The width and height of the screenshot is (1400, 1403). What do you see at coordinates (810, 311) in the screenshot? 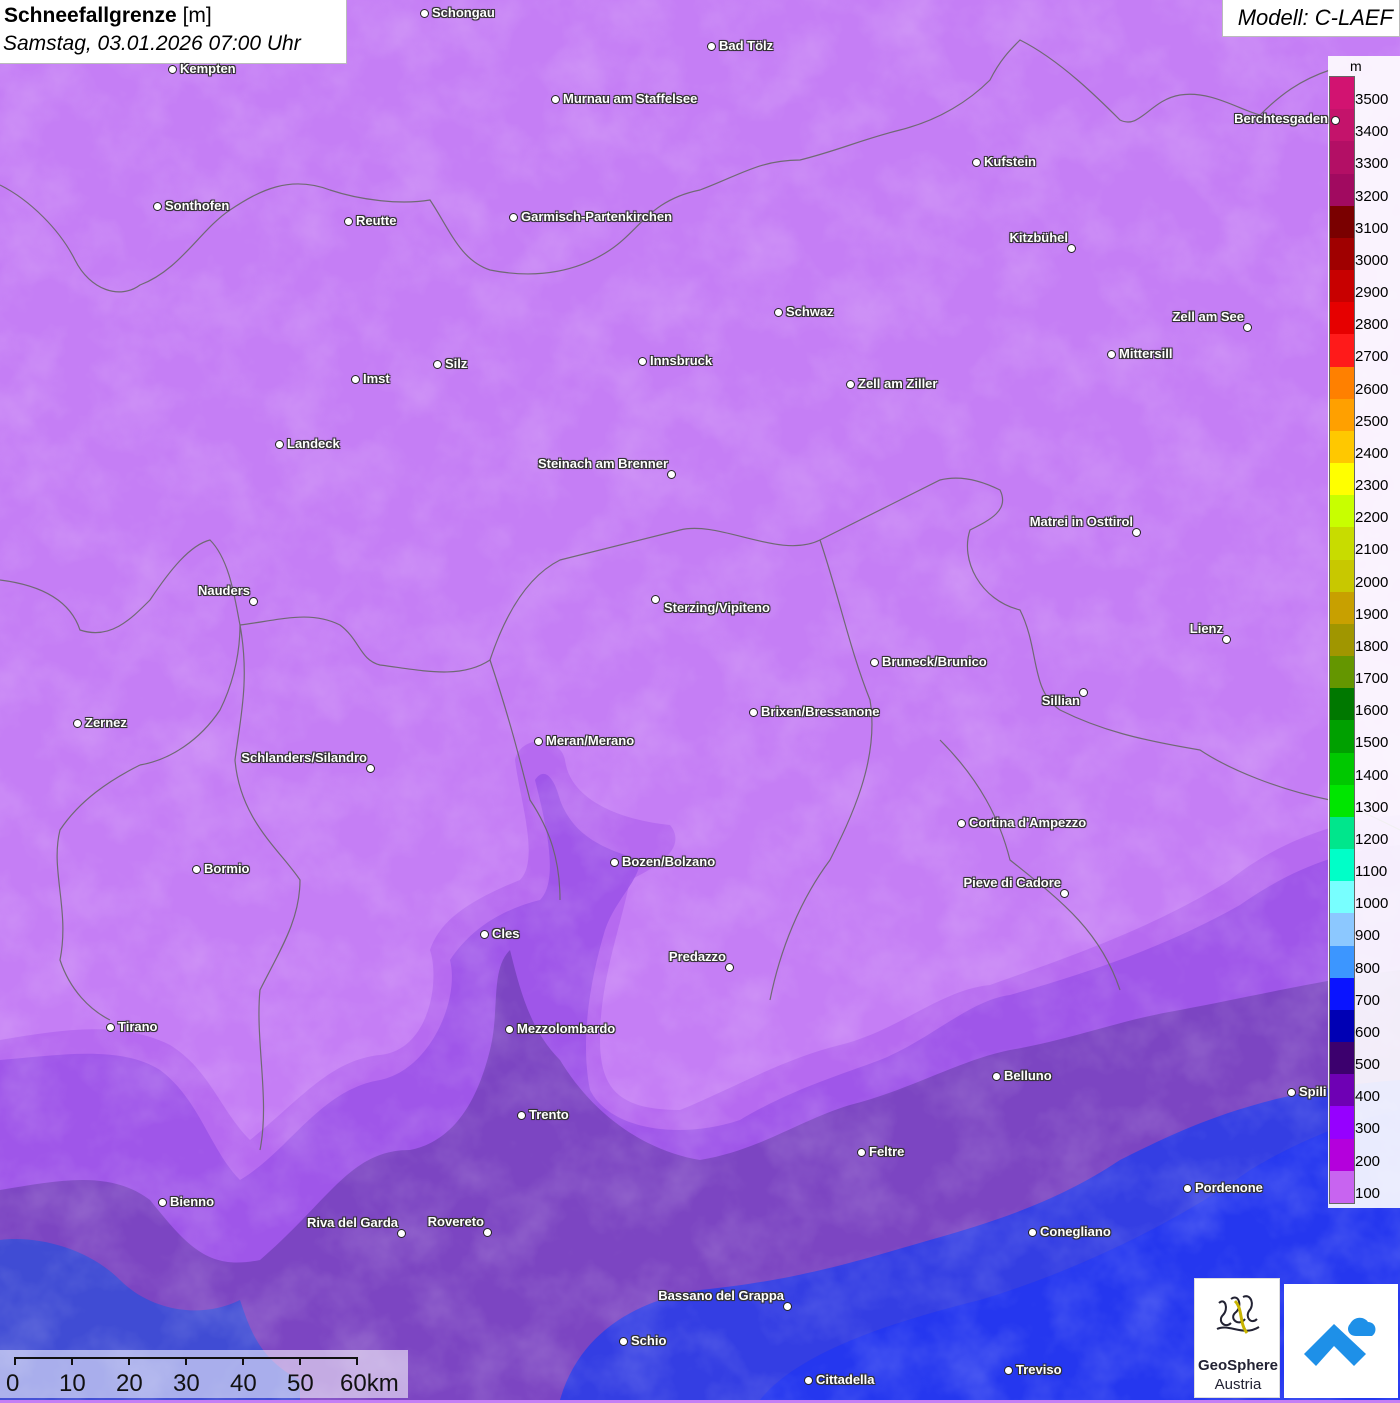
I see `city-label: Schwaz` at bounding box center [810, 311].